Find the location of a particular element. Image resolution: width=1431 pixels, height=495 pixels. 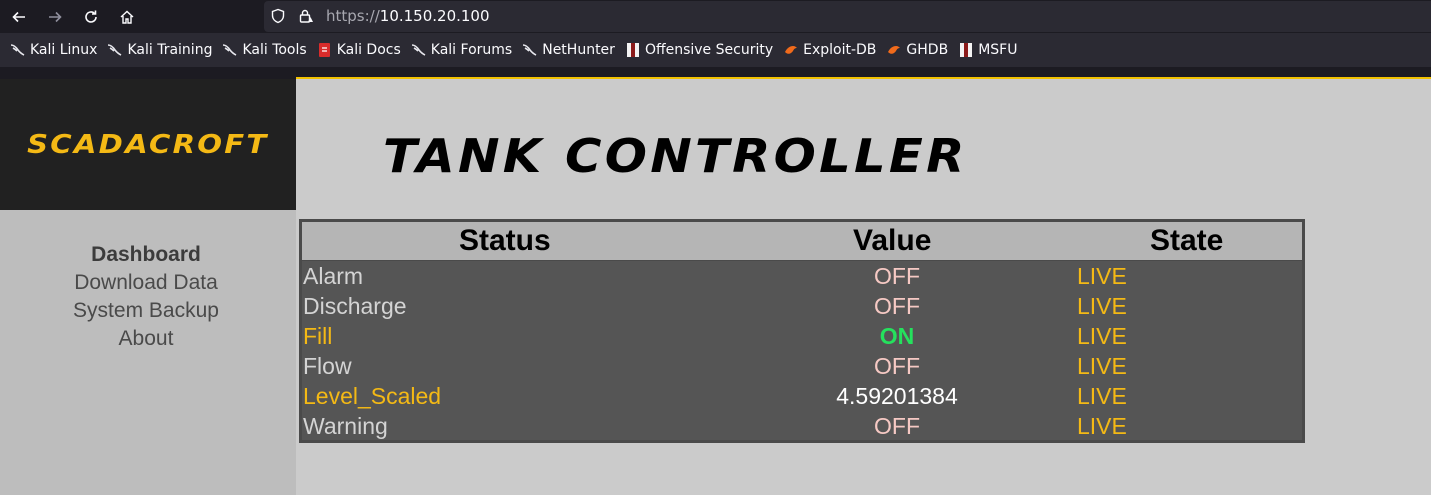

value-cell: 4.59201384 is located at coordinates (897, 396).